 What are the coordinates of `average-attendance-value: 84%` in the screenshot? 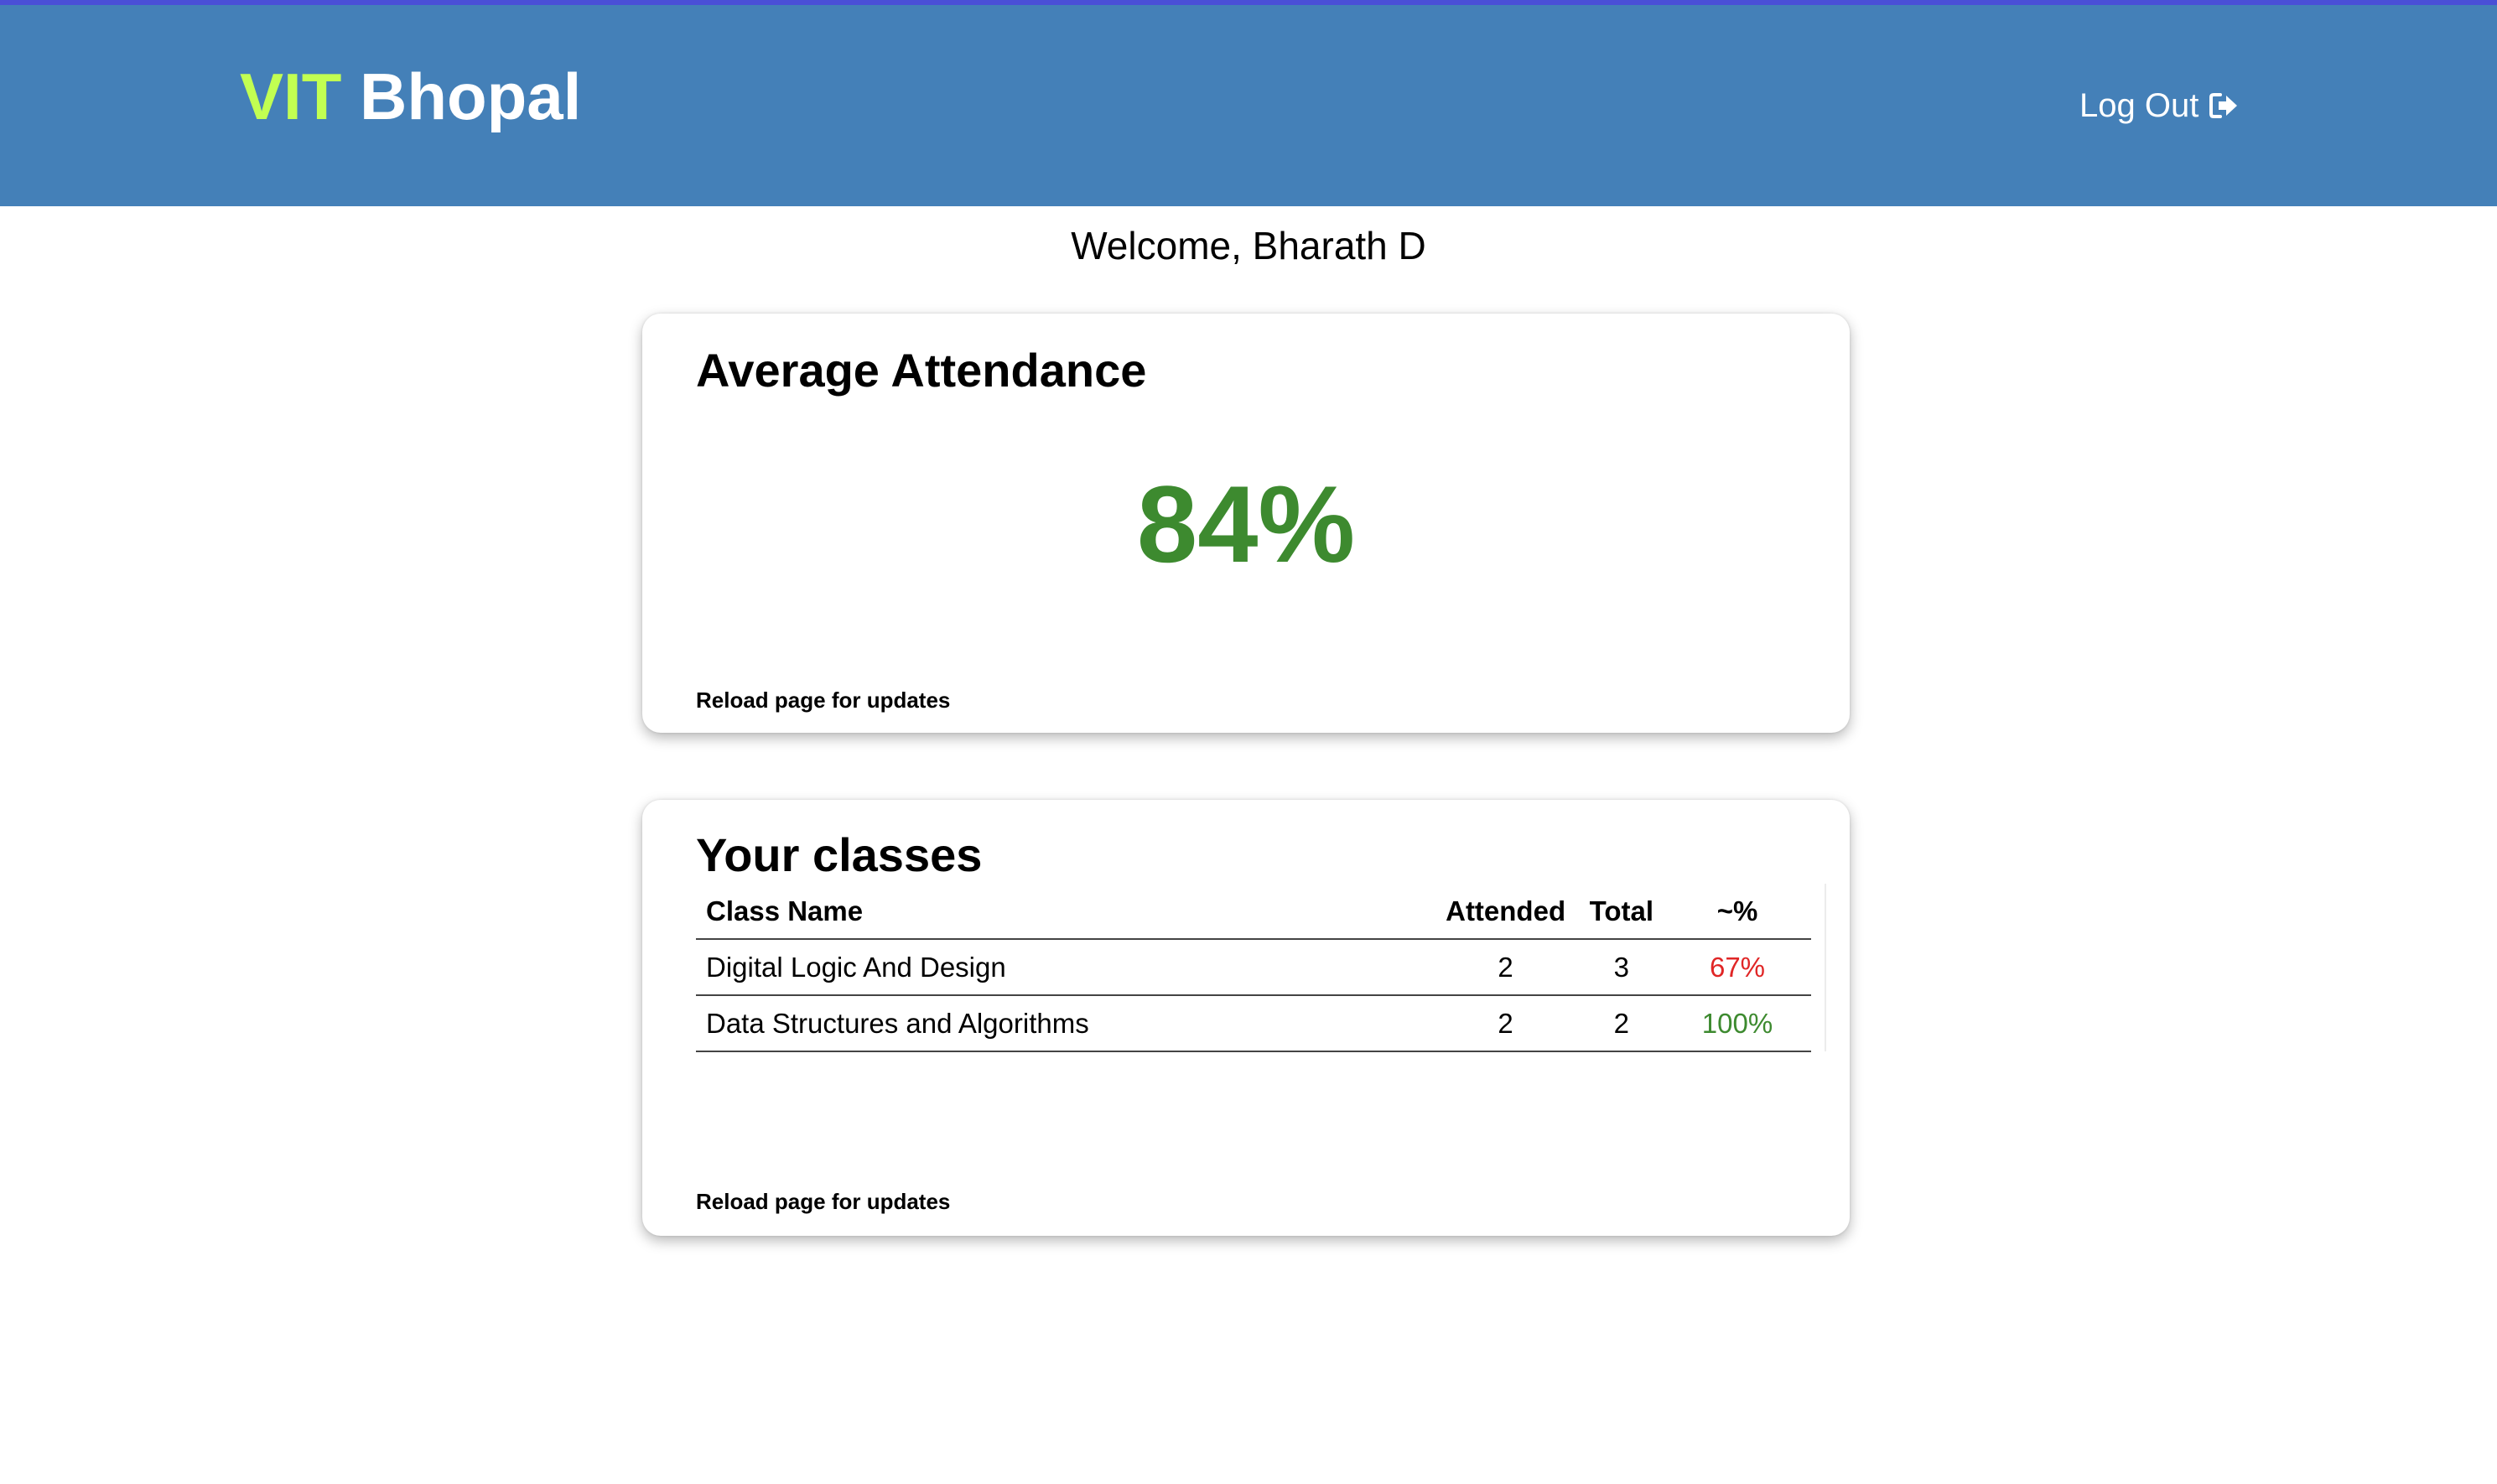 It's located at (1246, 524).